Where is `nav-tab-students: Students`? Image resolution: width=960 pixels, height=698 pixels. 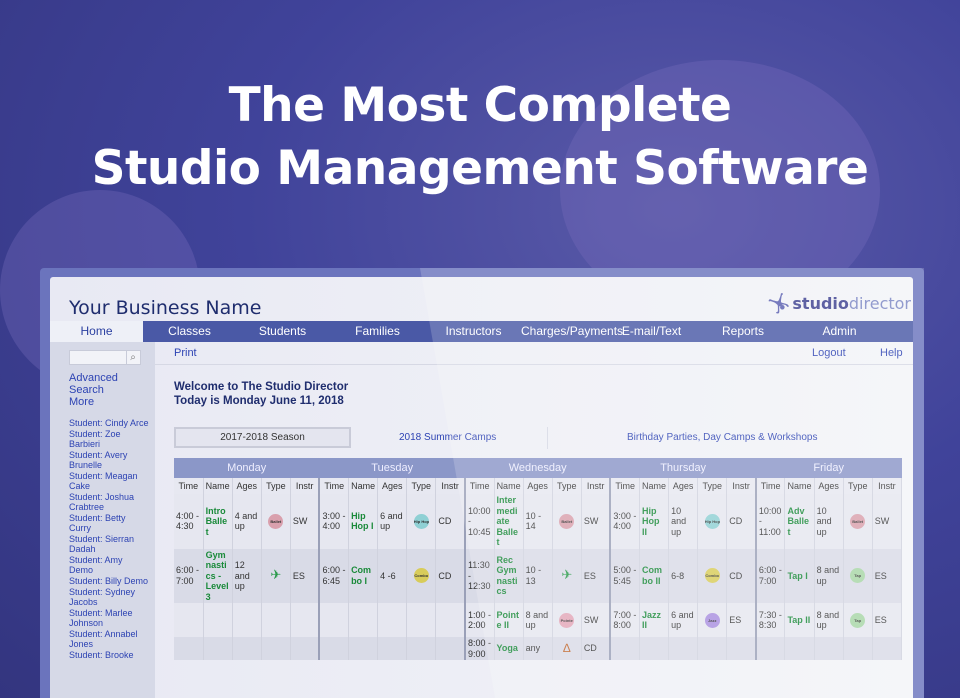 nav-tab-students: Students is located at coordinates (282, 331).